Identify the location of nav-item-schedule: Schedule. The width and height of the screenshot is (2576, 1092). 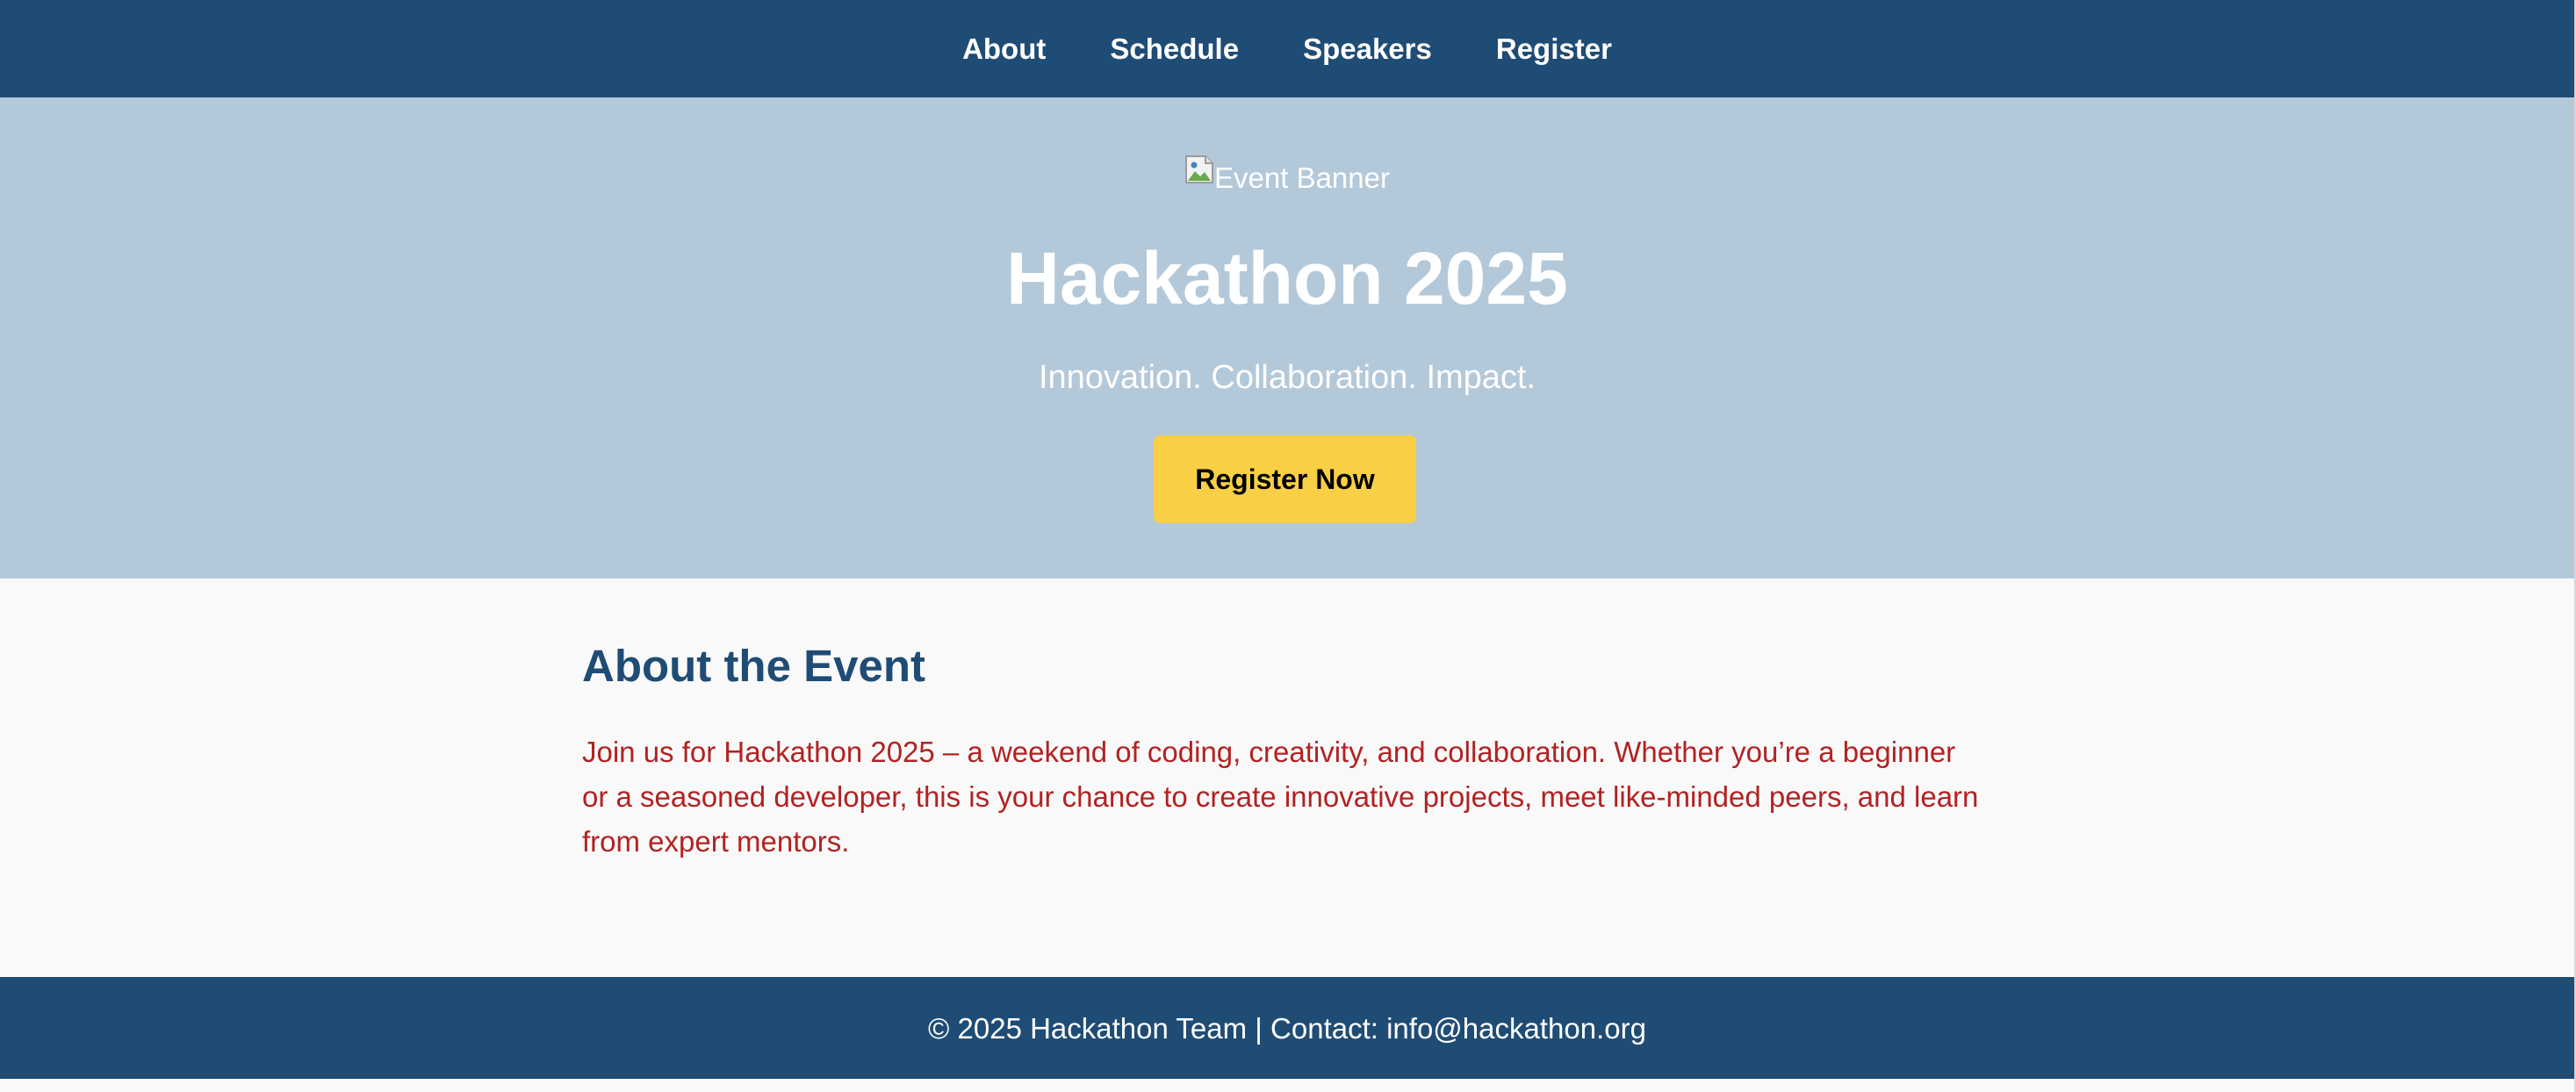
(1174, 48).